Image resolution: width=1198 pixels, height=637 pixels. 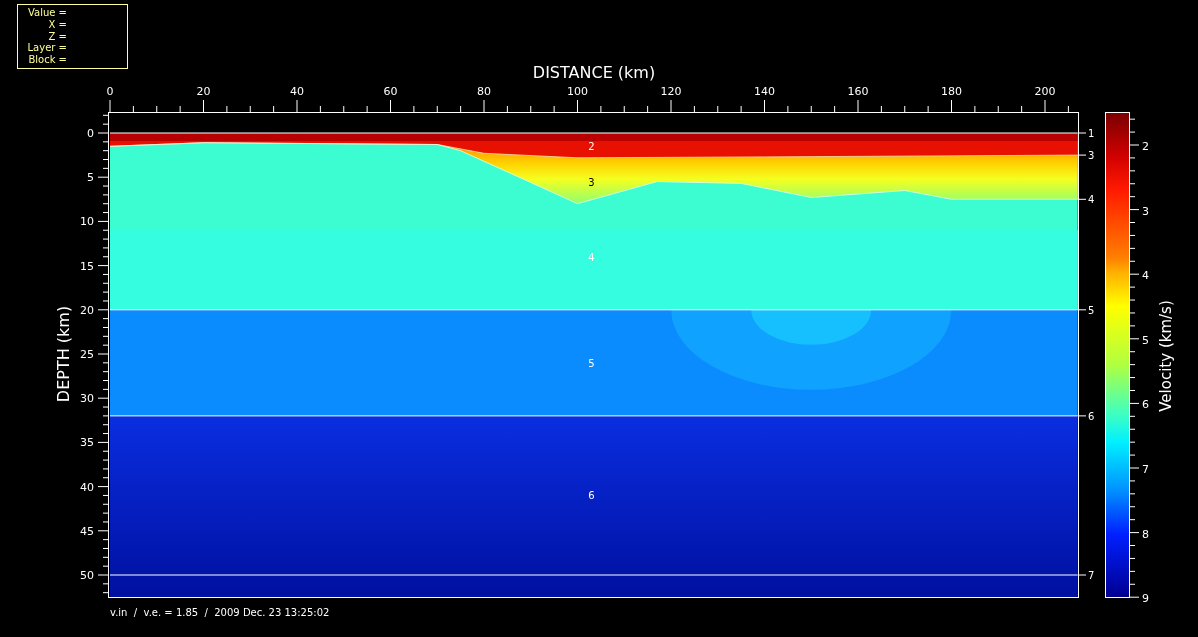 What do you see at coordinates (1145, 276) in the screenshot?
I see `colorbar-tick-label: 4` at bounding box center [1145, 276].